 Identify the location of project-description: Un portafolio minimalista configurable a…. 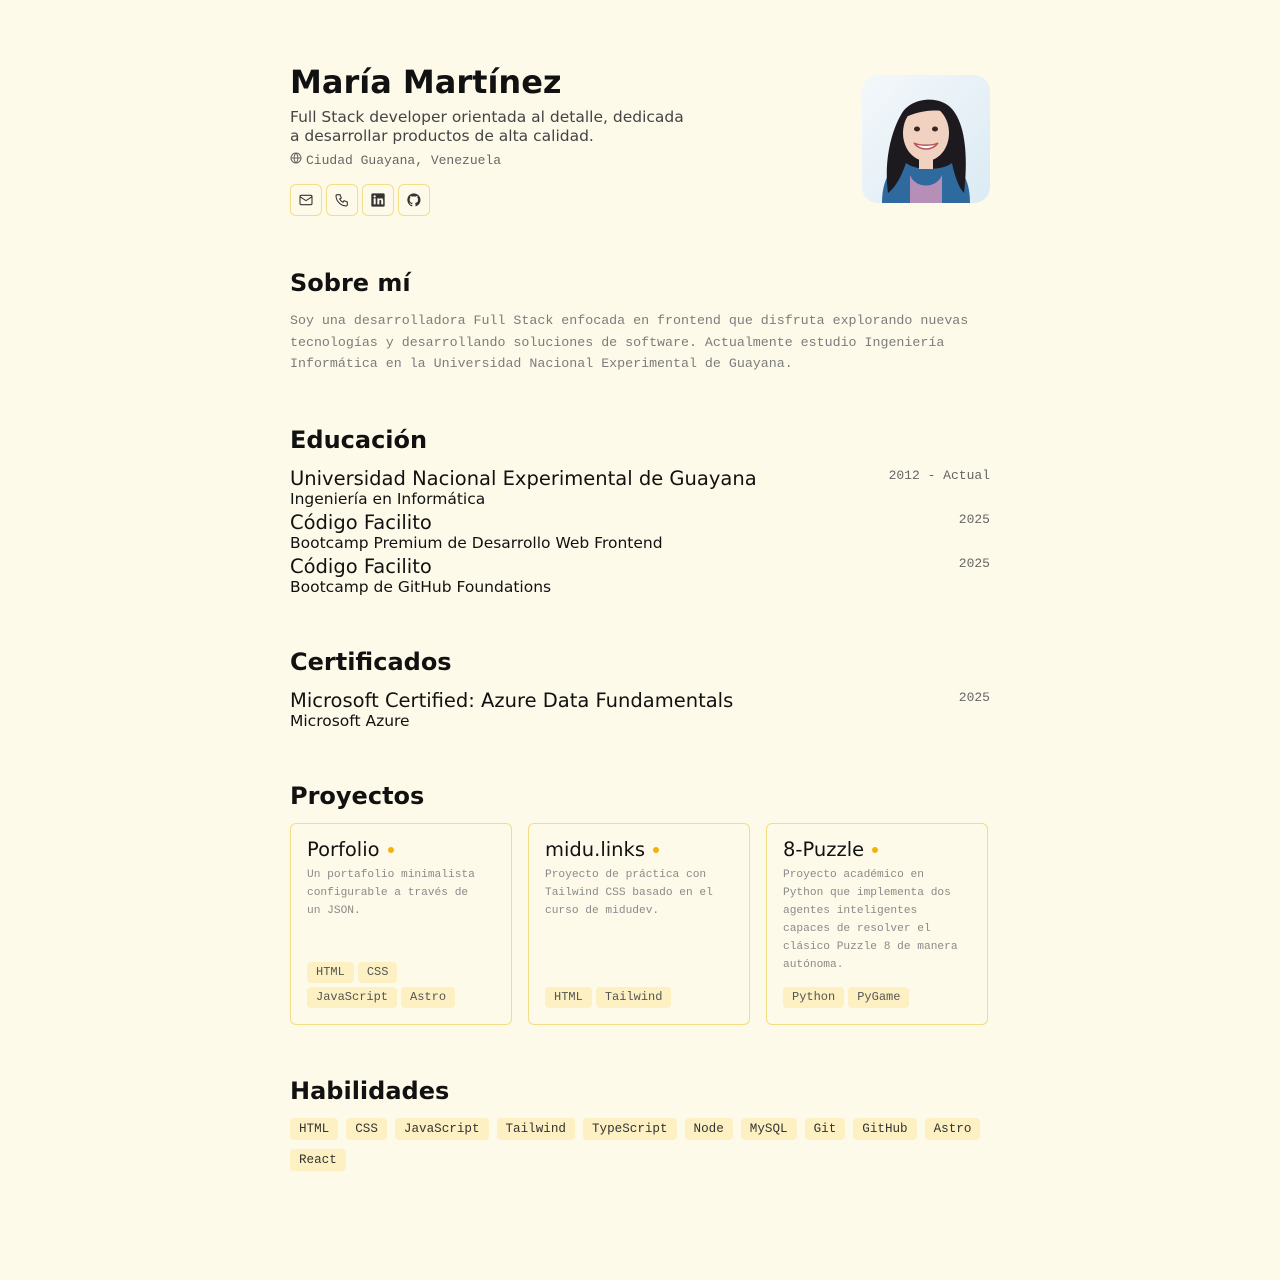
(391, 892).